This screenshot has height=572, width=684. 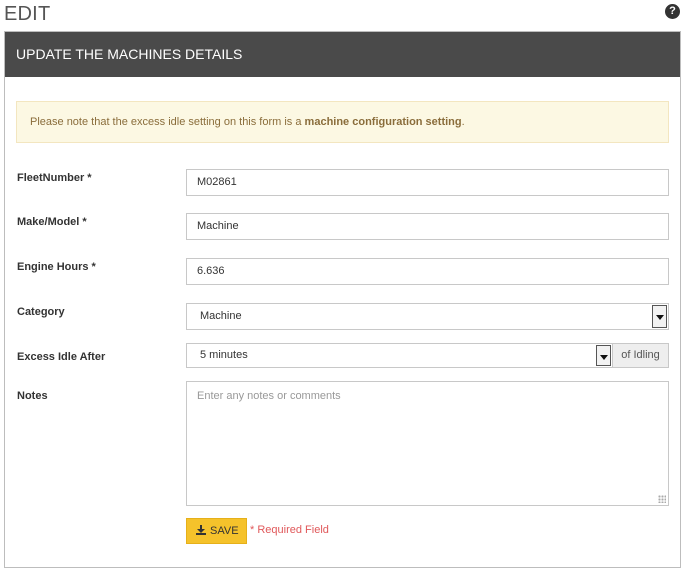 What do you see at coordinates (289, 530) in the screenshot?
I see `required-field-note: * Required Field` at bounding box center [289, 530].